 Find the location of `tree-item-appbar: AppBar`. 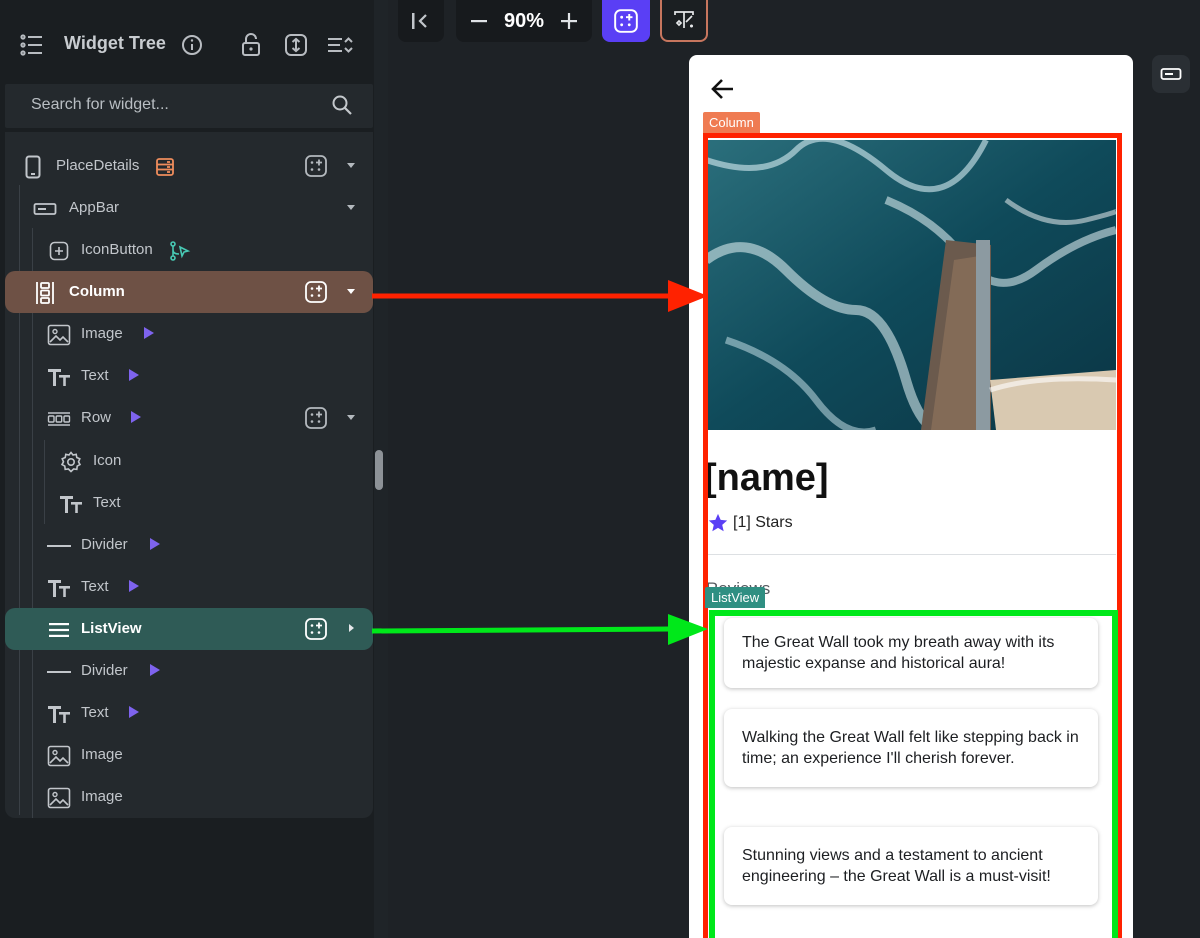

tree-item-appbar: AppBar is located at coordinates (189, 208).